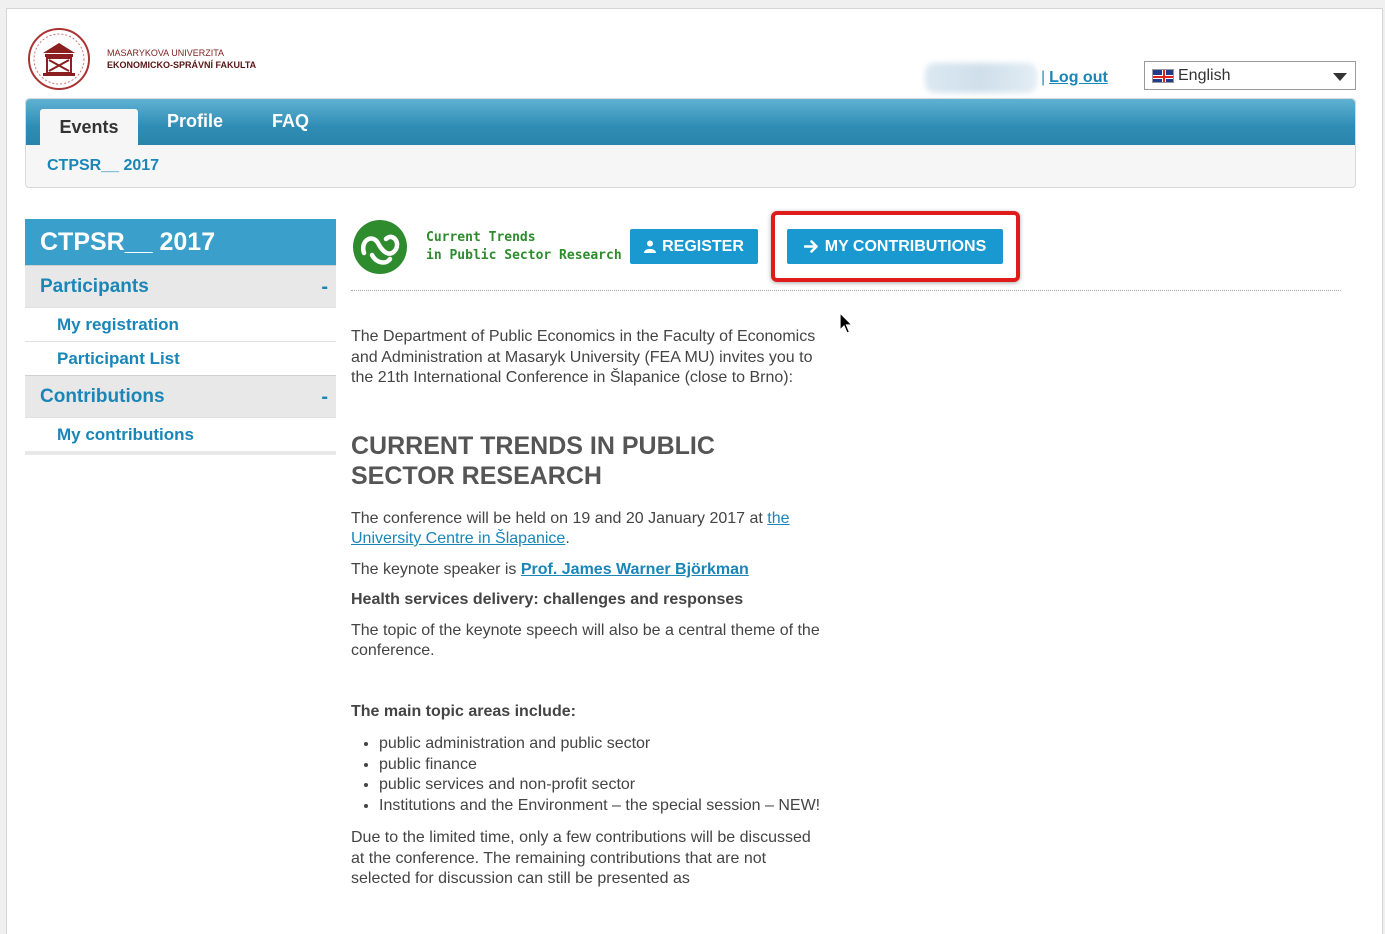  What do you see at coordinates (166, 53) in the screenshot?
I see `university-name: MASARYKOVA UNIVERZITA` at bounding box center [166, 53].